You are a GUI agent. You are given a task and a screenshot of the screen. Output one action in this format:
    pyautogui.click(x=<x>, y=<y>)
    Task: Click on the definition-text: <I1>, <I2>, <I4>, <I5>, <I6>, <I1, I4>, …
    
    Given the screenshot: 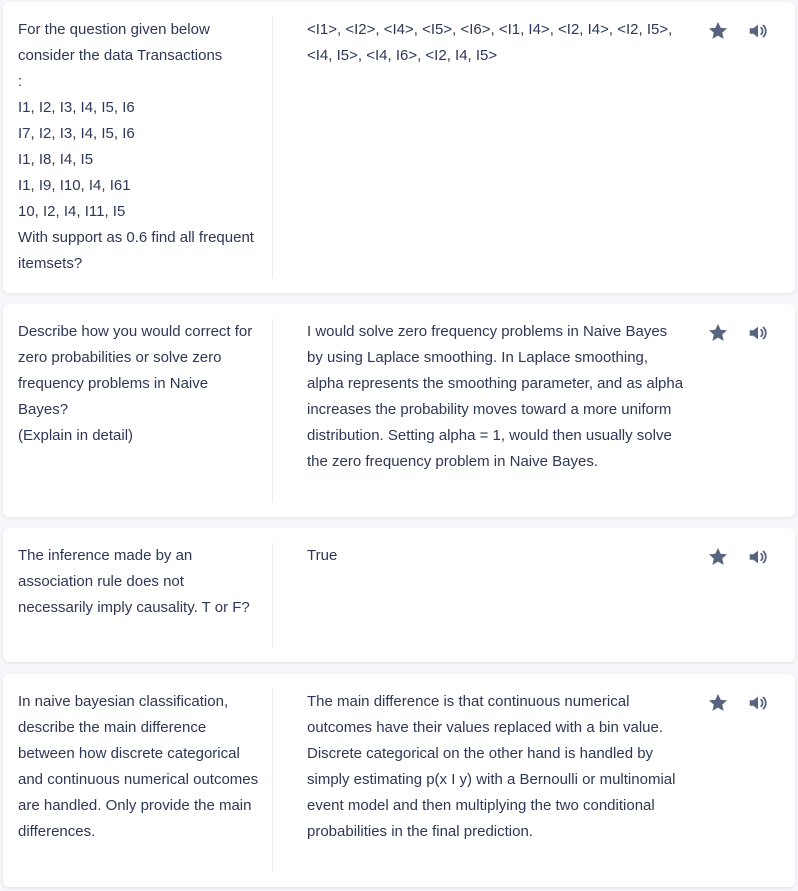 What is the action you would take?
    pyautogui.click(x=490, y=42)
    